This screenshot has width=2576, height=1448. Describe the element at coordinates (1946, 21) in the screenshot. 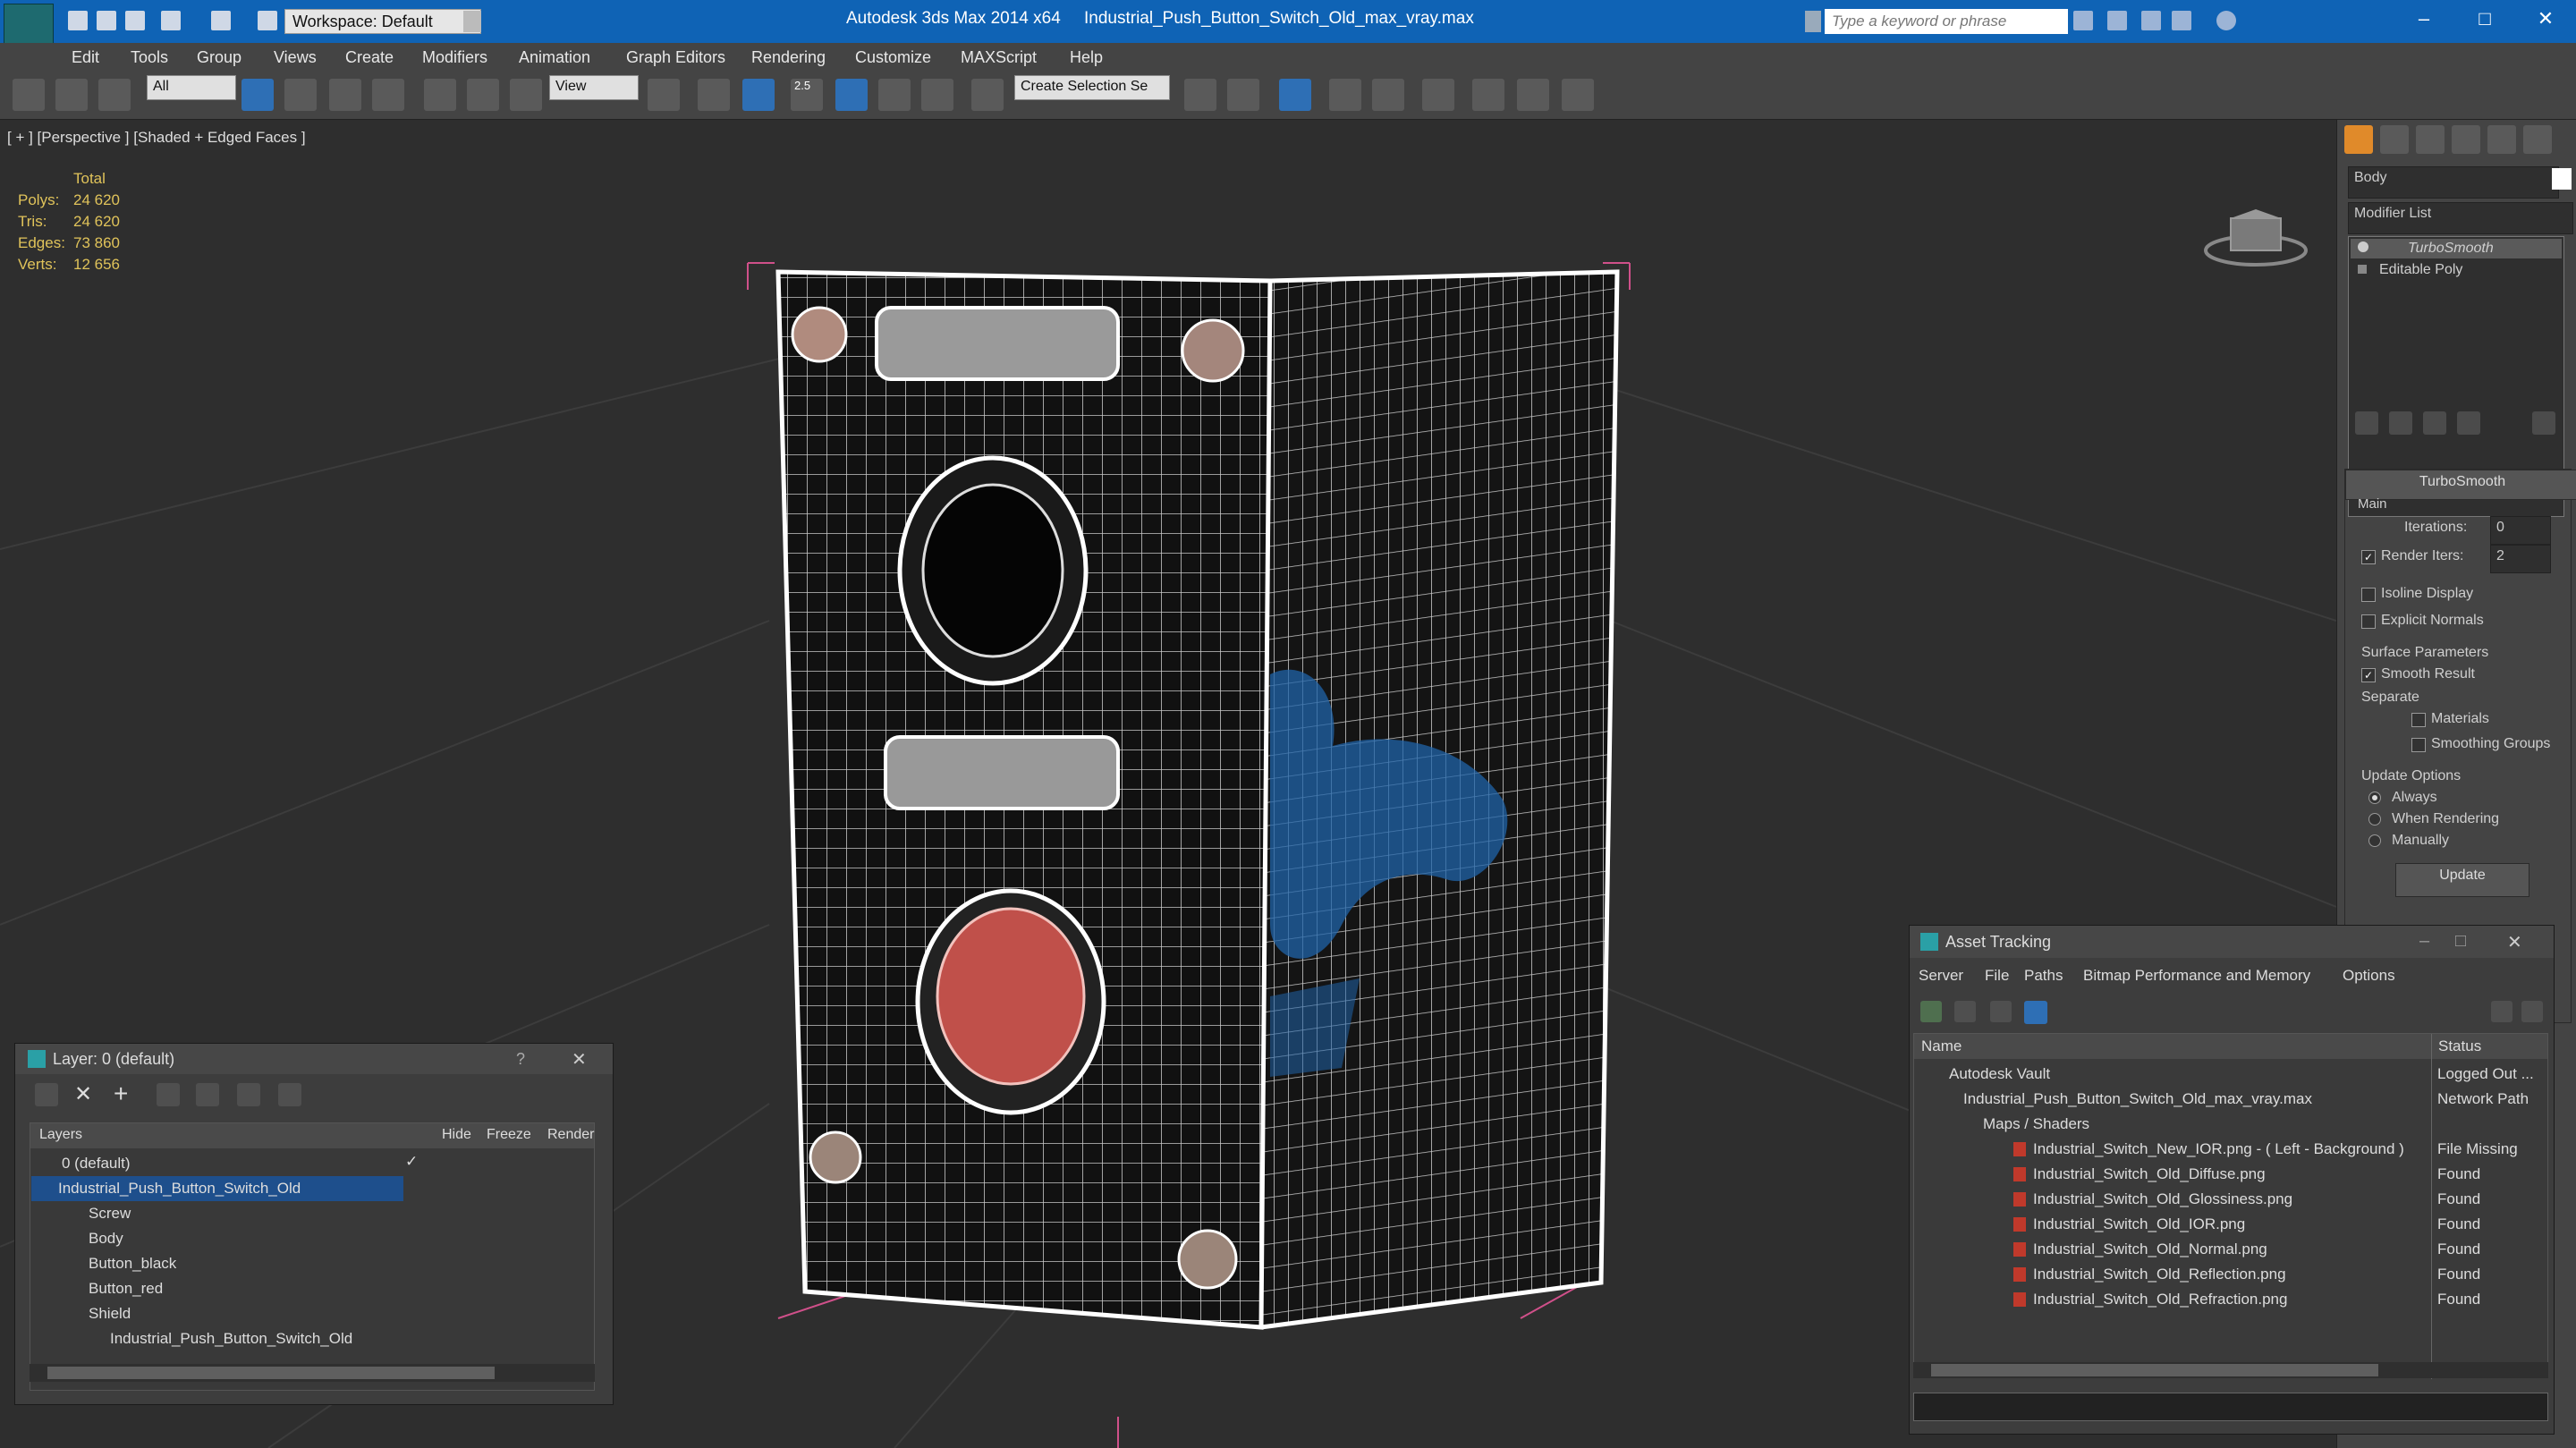

I see `search-input: Type a keyword or phrase` at that location.